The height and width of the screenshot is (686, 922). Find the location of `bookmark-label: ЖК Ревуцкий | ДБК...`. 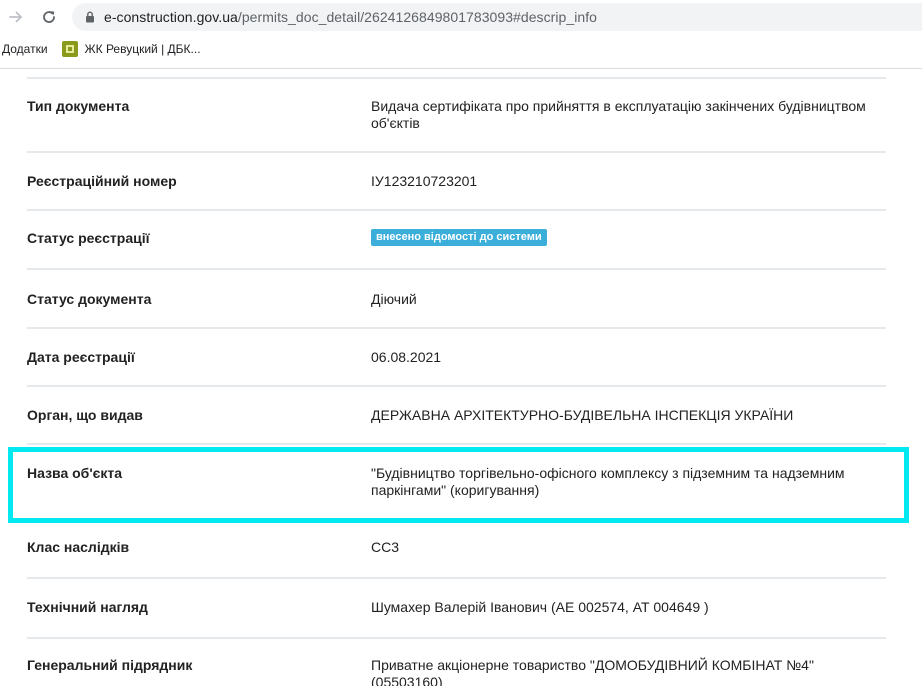

bookmark-label: ЖК Ревуцкий | ДБК... is located at coordinates (142, 49).